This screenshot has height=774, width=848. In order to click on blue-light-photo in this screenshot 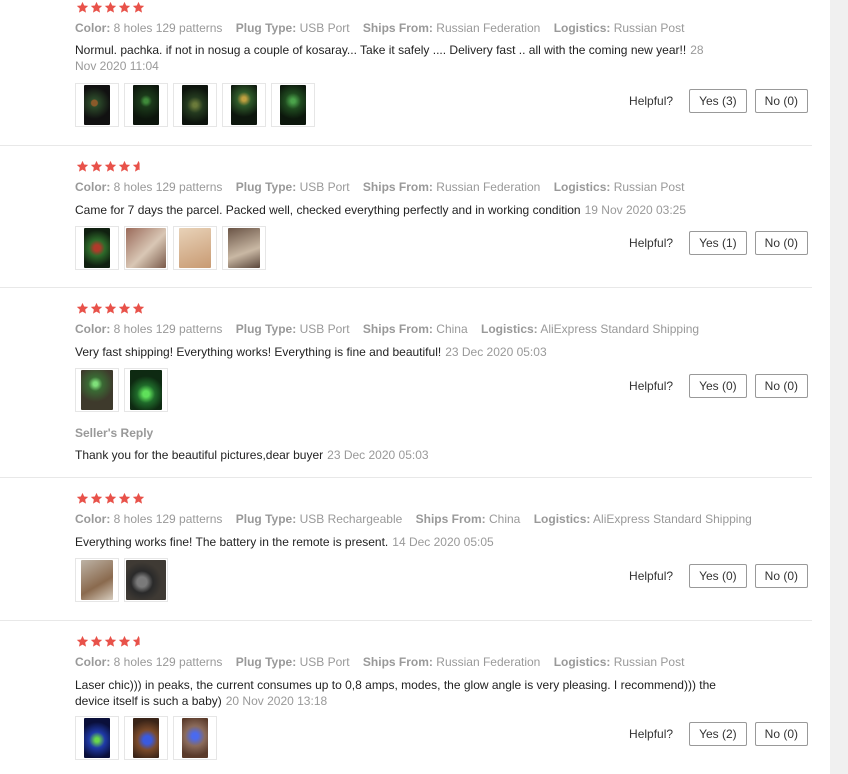, I will do `click(97, 738)`.